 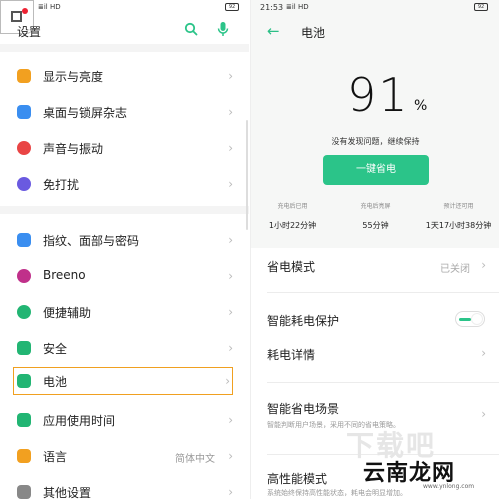 I want to click on settings-item-language: 语言 简体中文 ›, so click(x=124, y=456).